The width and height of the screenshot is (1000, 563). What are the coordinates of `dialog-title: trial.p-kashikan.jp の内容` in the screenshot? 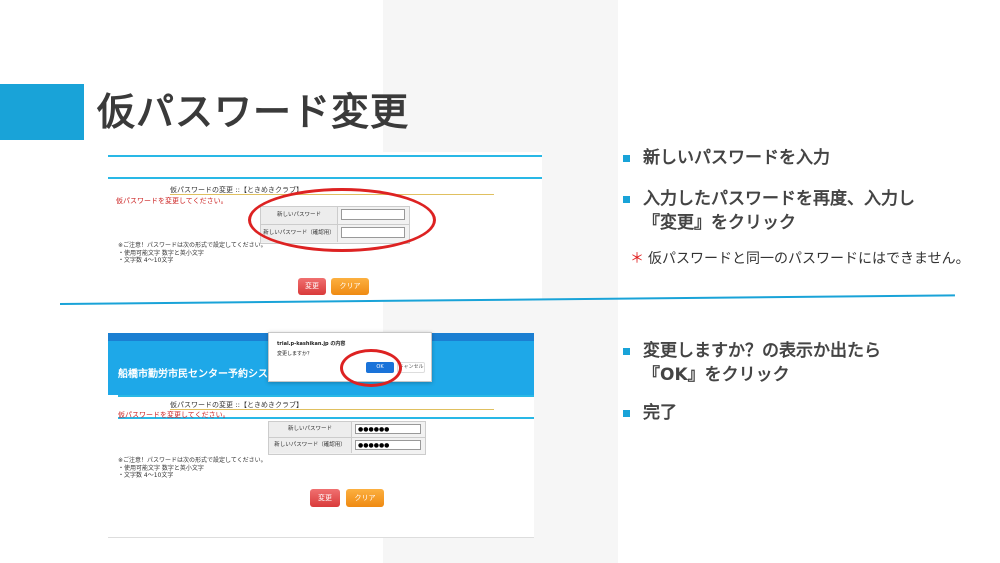 It's located at (311, 344).